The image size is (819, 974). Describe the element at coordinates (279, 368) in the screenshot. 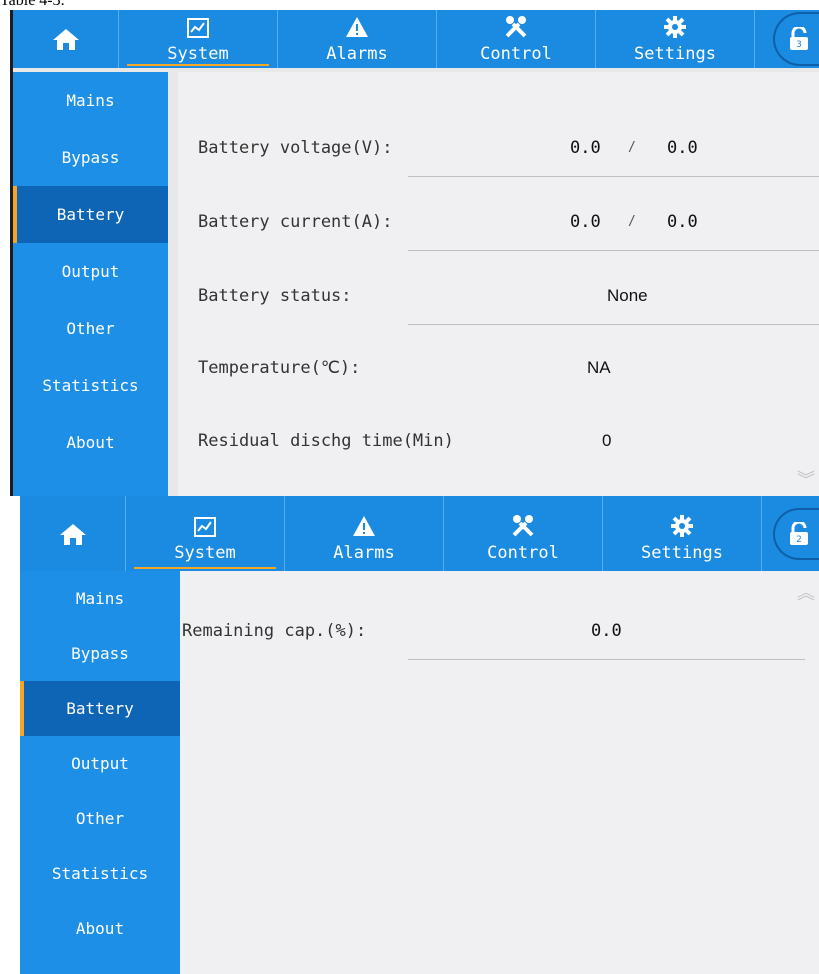

I see `temperature-label: Temperature(℃):` at that location.